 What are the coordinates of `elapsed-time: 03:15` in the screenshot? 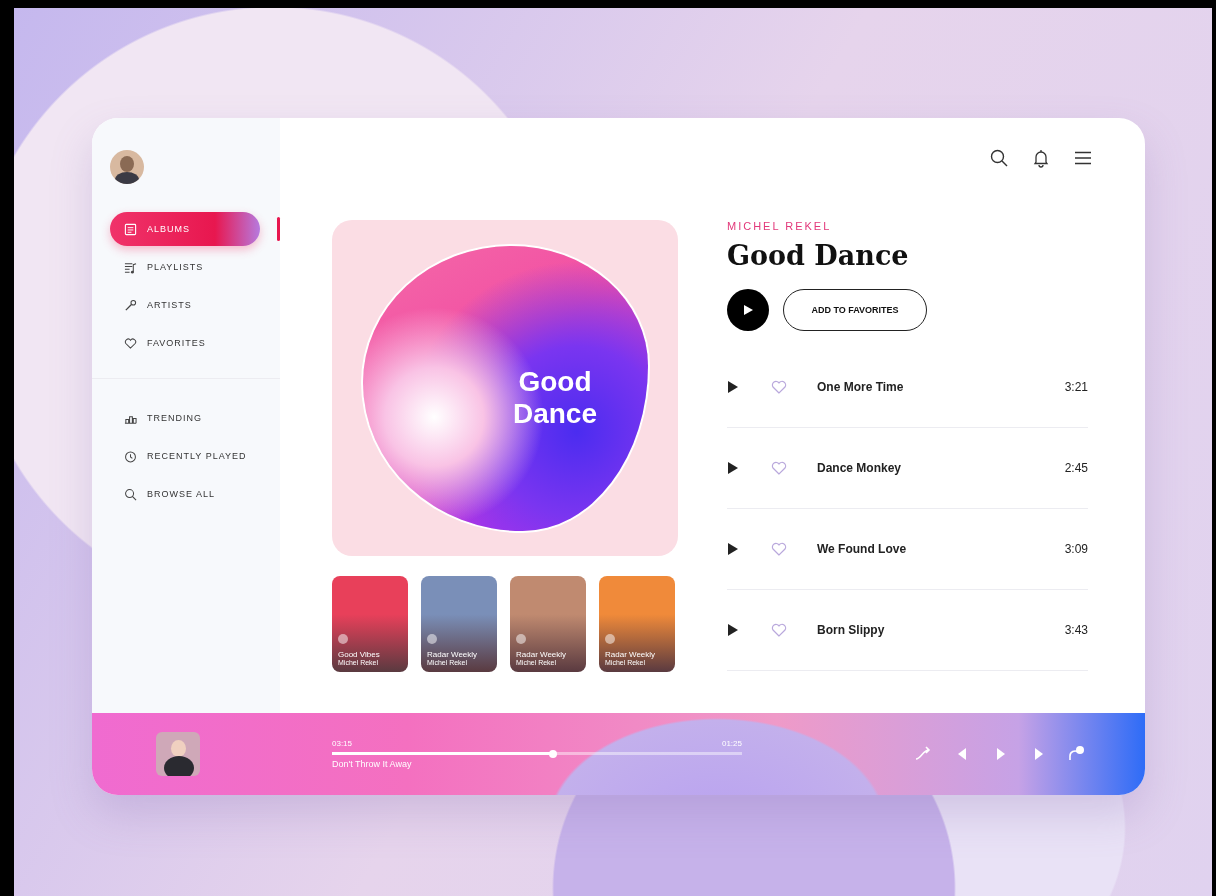 It's located at (342, 743).